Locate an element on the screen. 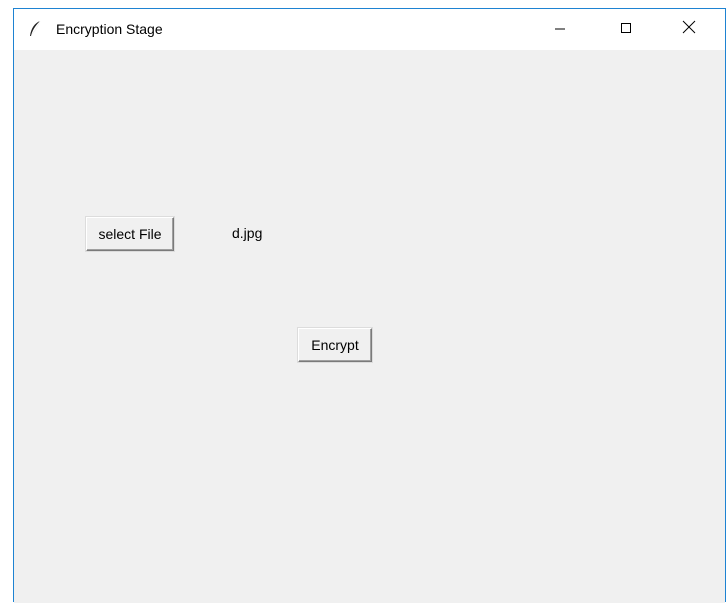 This screenshot has height=603, width=727. maximize-button is located at coordinates (626, 29).